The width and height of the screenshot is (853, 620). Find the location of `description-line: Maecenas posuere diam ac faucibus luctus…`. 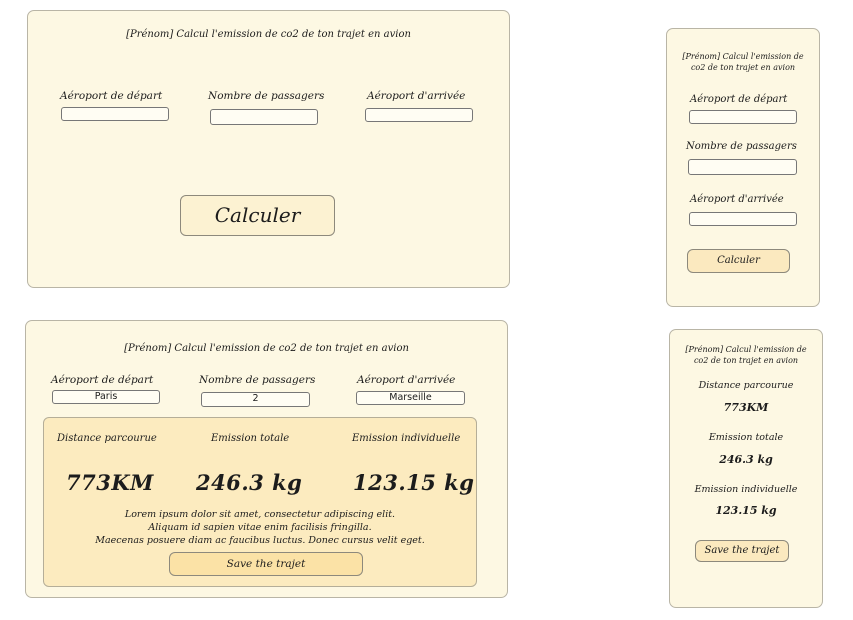

description-line: Maecenas posuere diam ac faucibus luctus… is located at coordinates (260, 540).